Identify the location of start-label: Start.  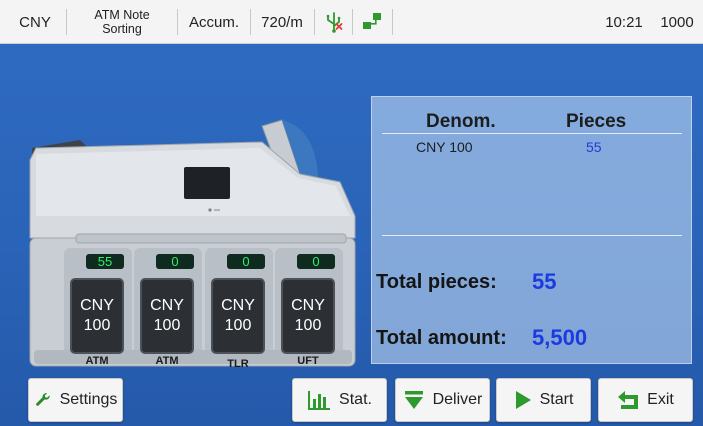
(556, 399).